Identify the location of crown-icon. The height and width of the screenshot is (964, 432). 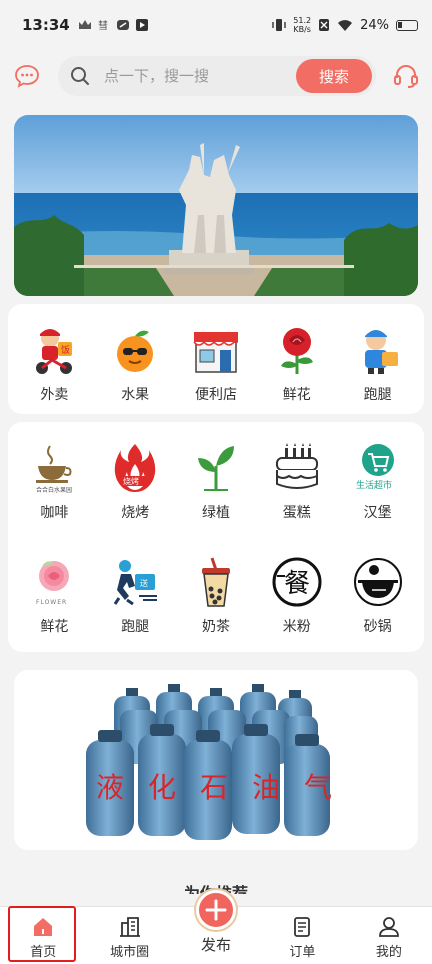
(84, 24).